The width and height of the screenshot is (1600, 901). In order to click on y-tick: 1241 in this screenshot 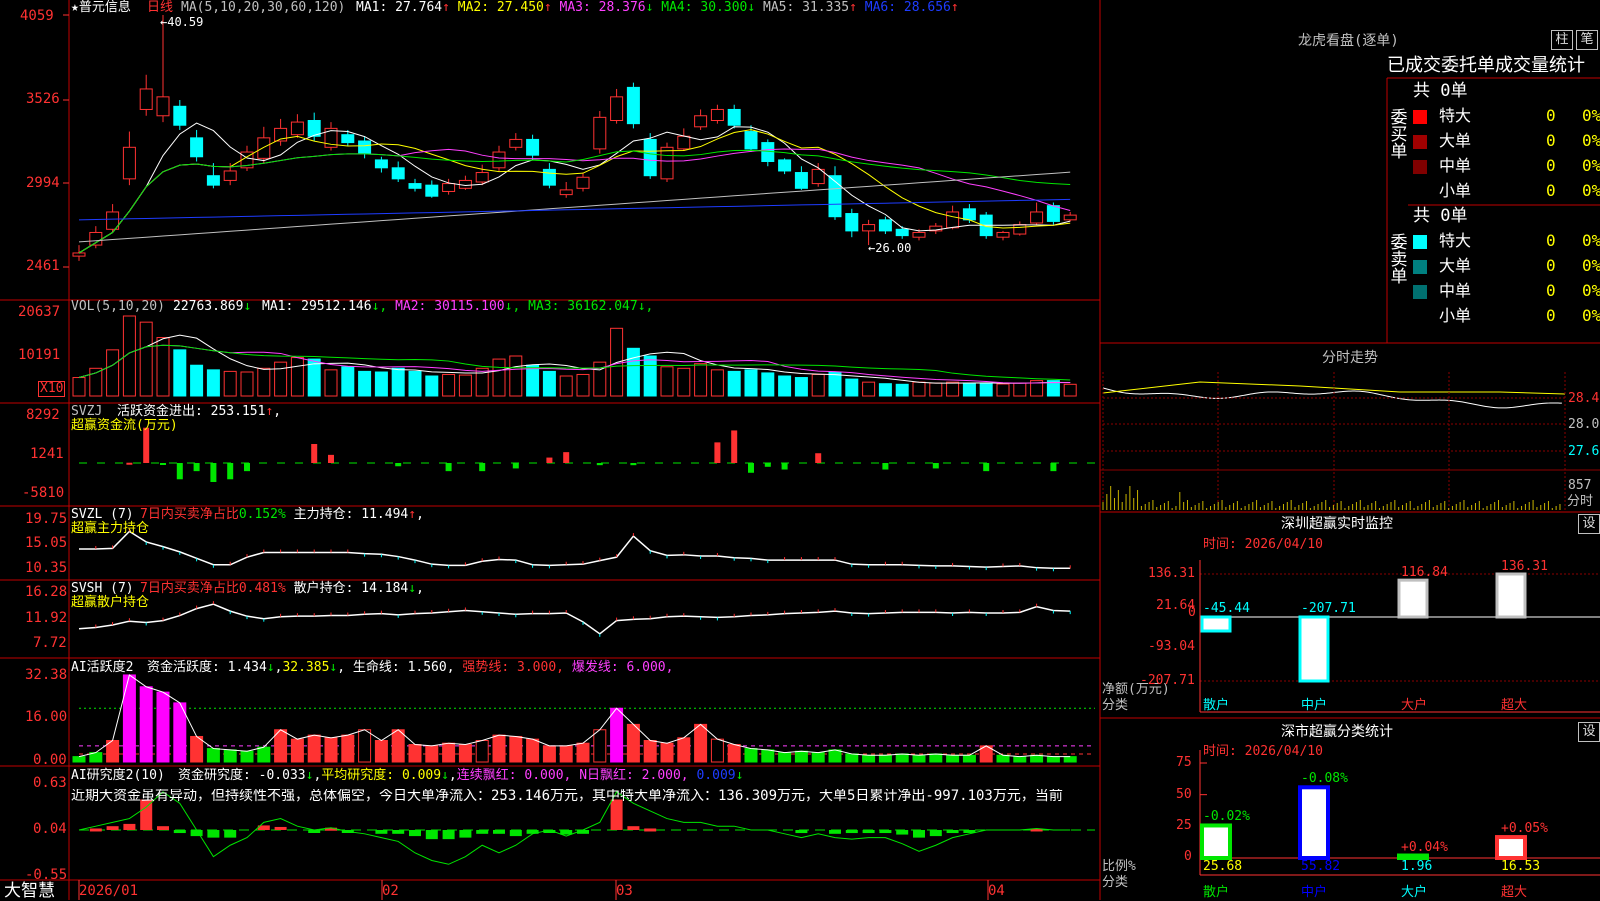, I will do `click(47, 454)`.